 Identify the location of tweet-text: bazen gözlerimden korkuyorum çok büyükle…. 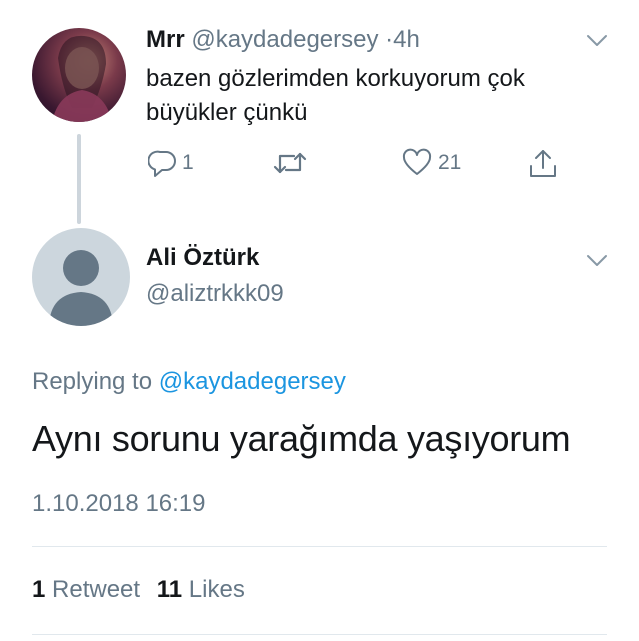
(335, 95).